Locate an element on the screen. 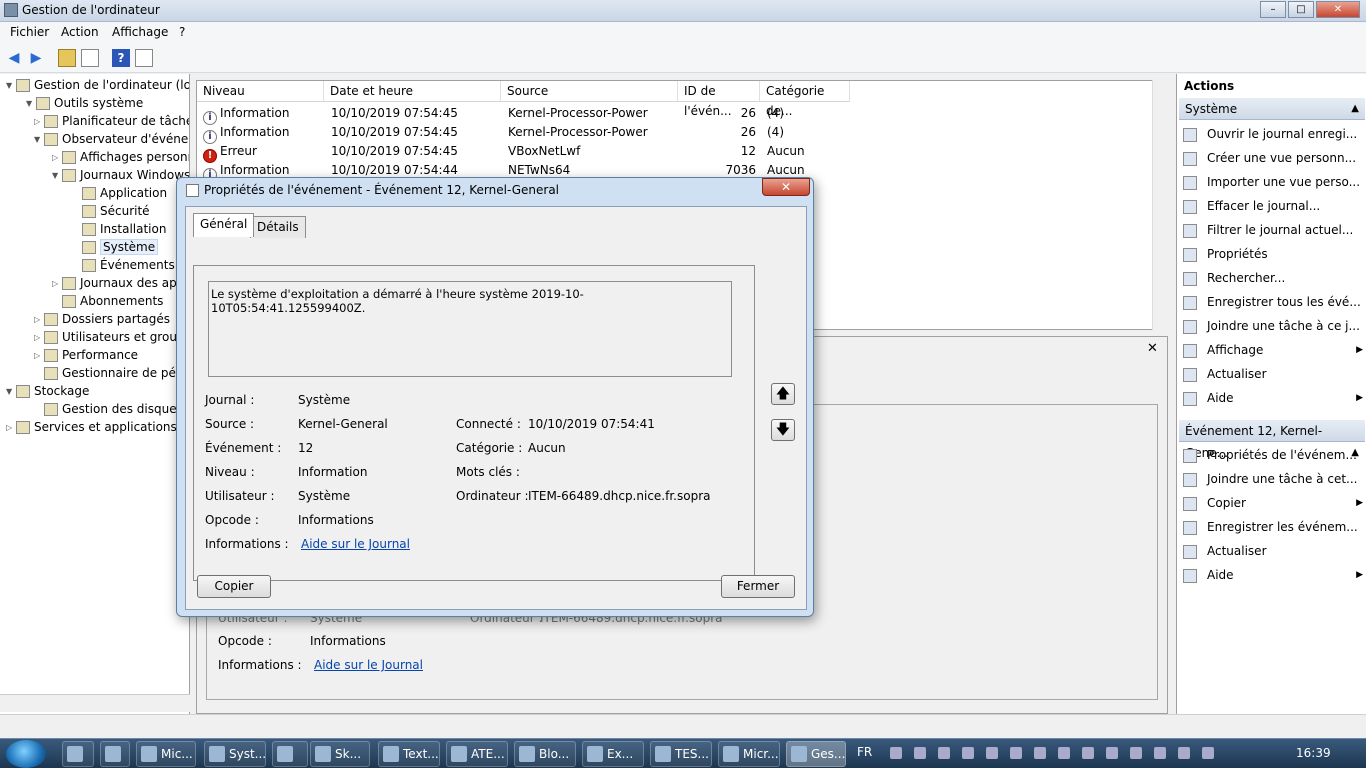 This screenshot has width=1366, height=768. tree-item: ▷ Performance is located at coordinates (86, 355).